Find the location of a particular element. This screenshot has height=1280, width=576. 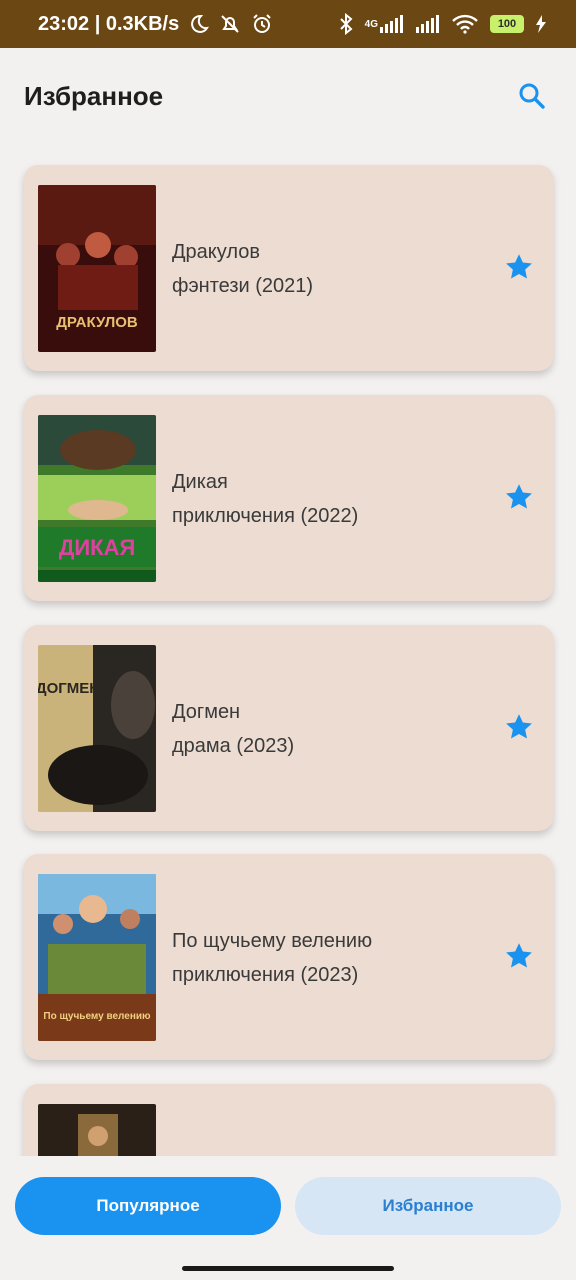

search-button is located at coordinates (532, 96).